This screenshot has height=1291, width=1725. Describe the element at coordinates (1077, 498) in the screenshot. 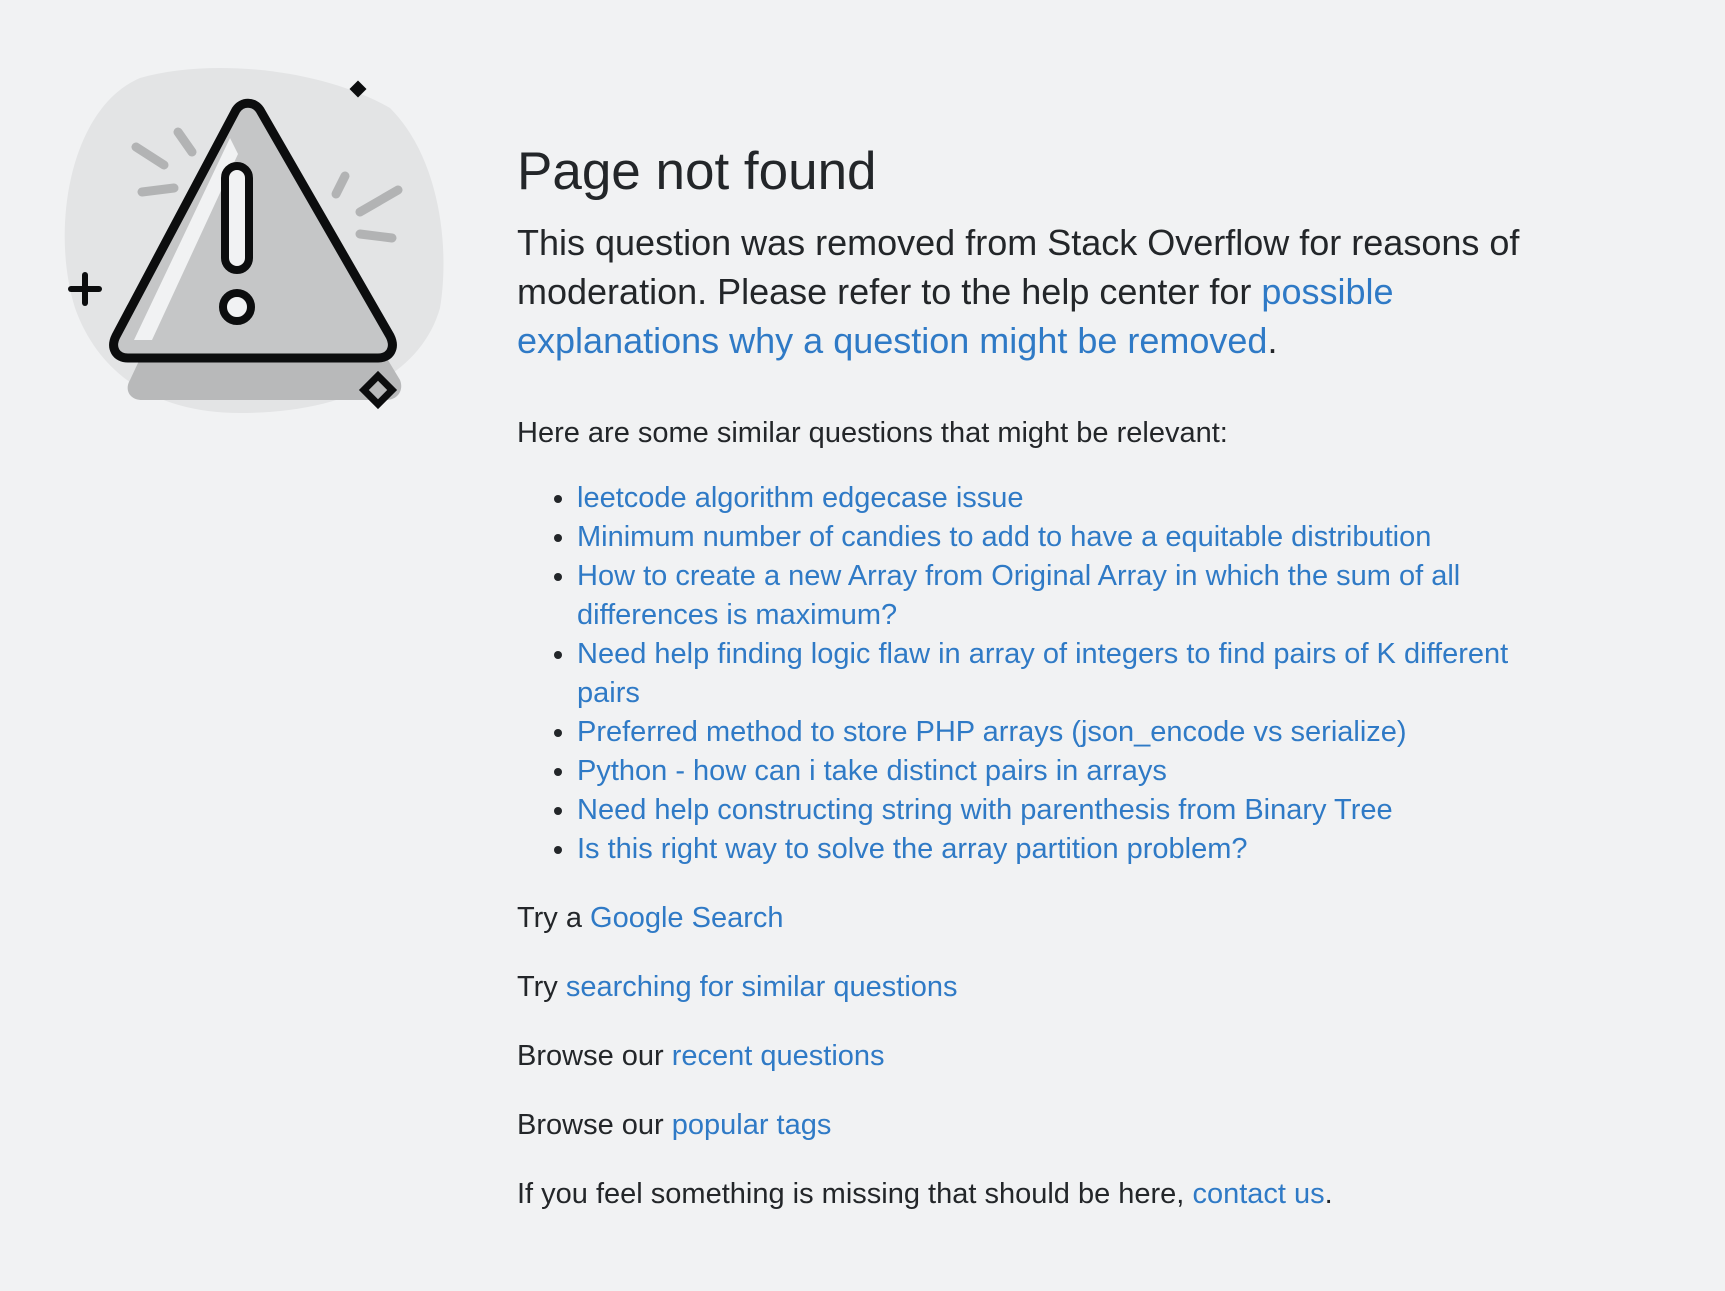

I see `list-item: leetcode algorithm edgecase issue` at that location.